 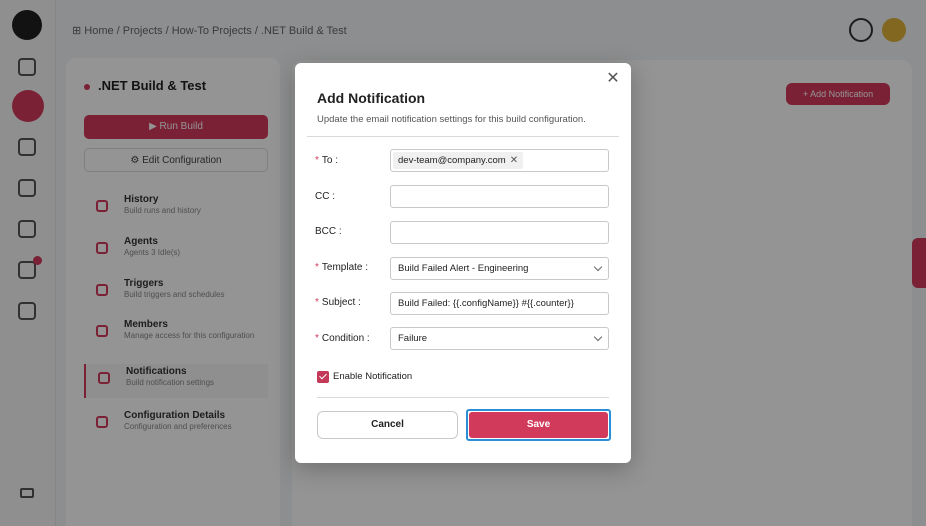 I want to click on to-field: dev-team@company.com ✕, so click(x=499, y=160).